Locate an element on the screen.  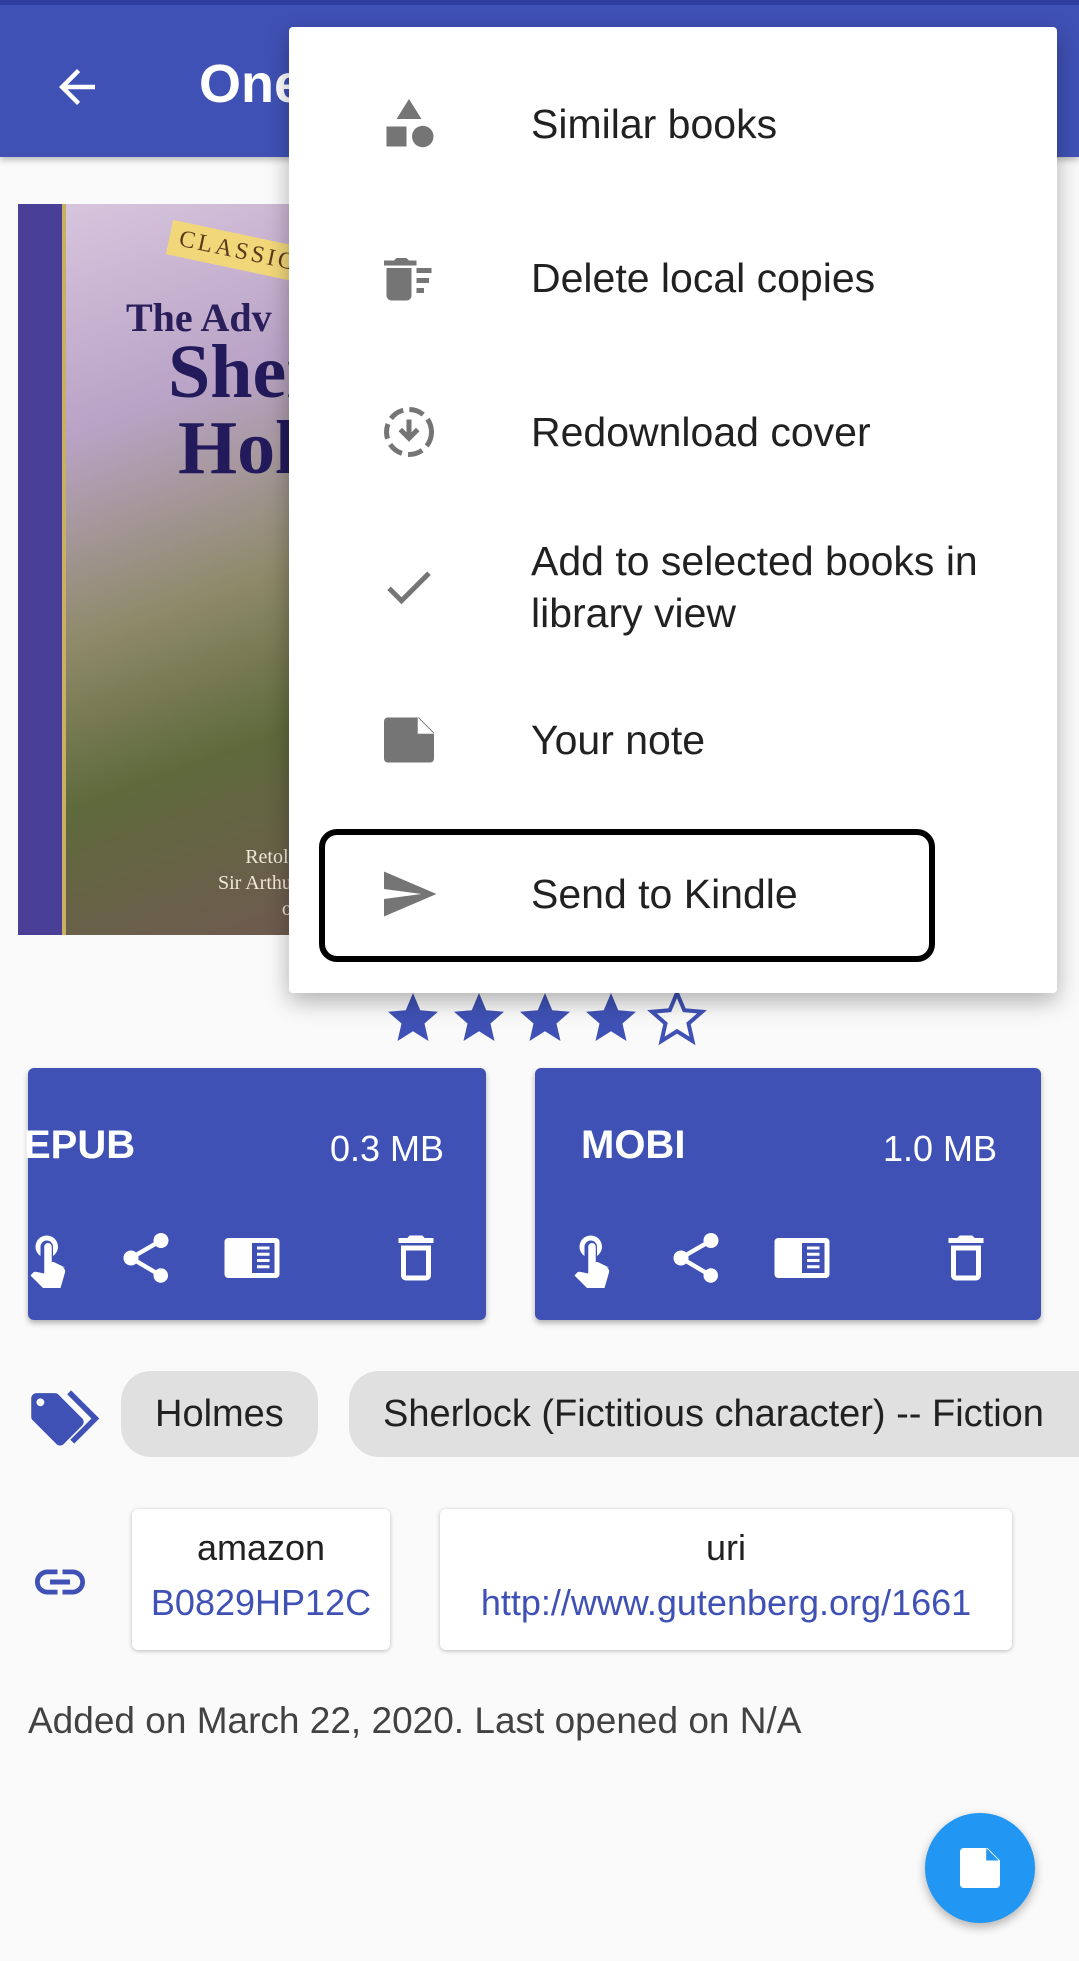
format-card-mobi: MOBI 1.0 MB is located at coordinates (788, 1194).